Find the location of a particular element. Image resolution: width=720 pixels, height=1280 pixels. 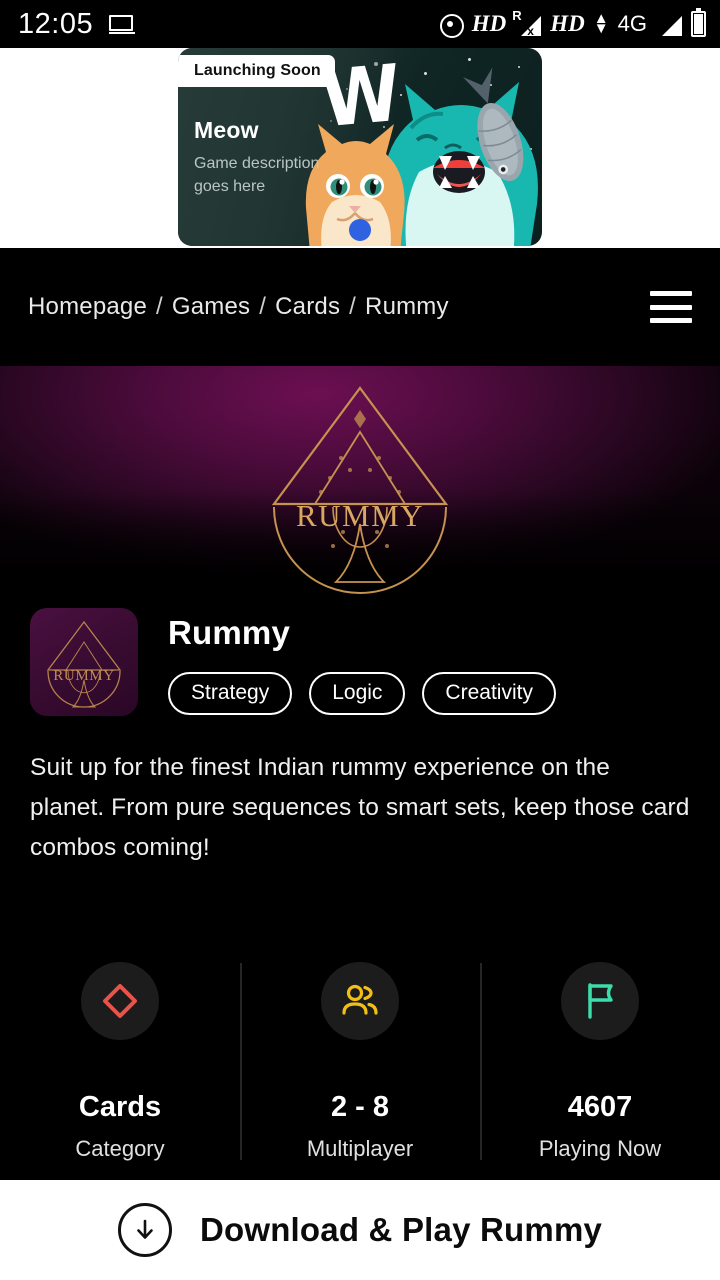

fish-illustration is located at coordinates (493, 124).